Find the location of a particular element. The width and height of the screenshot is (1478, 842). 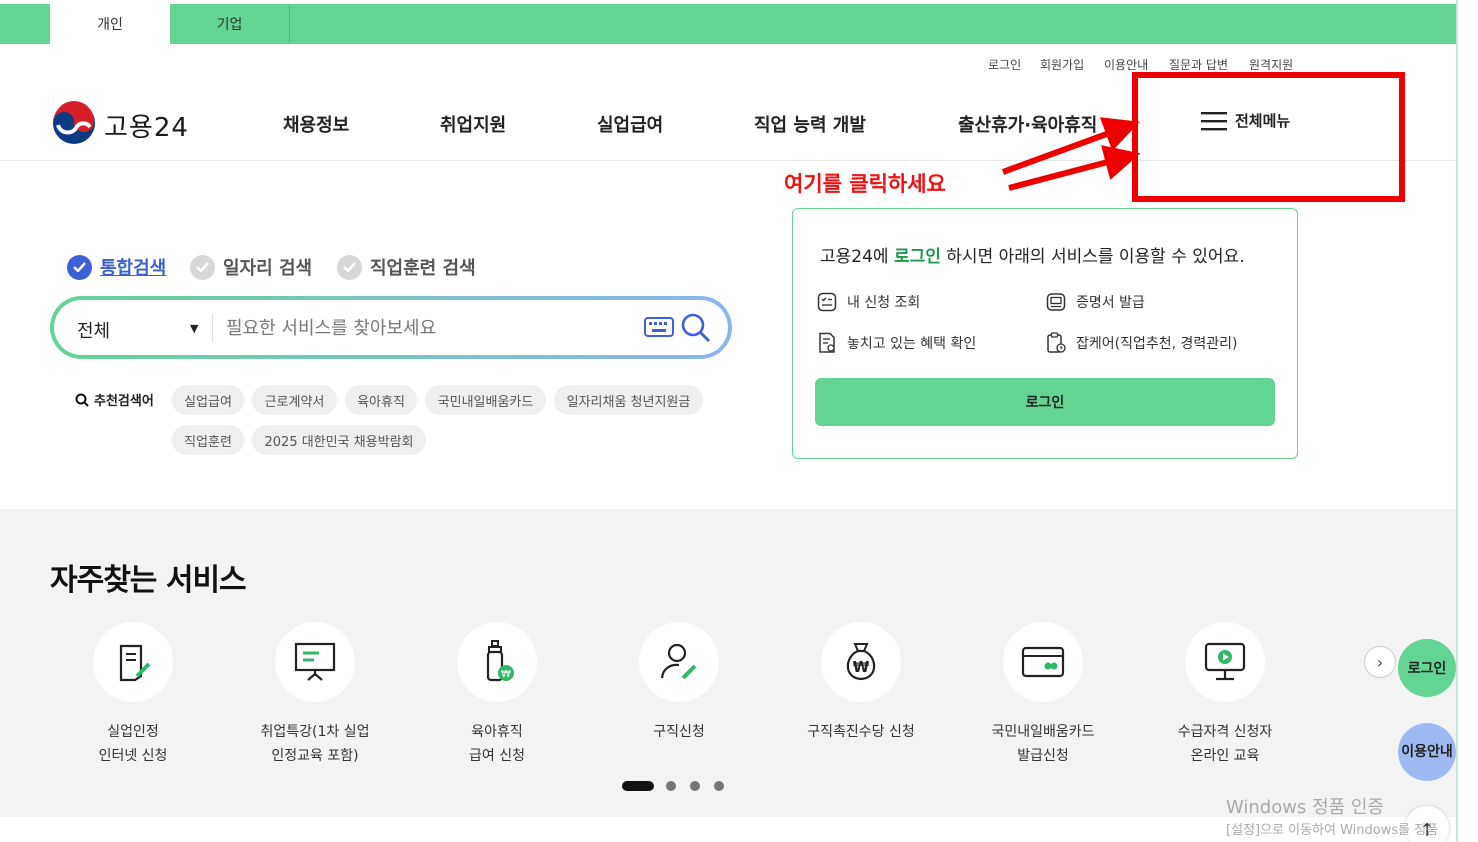

nav-jobs: 채용정보 is located at coordinates (316, 124).